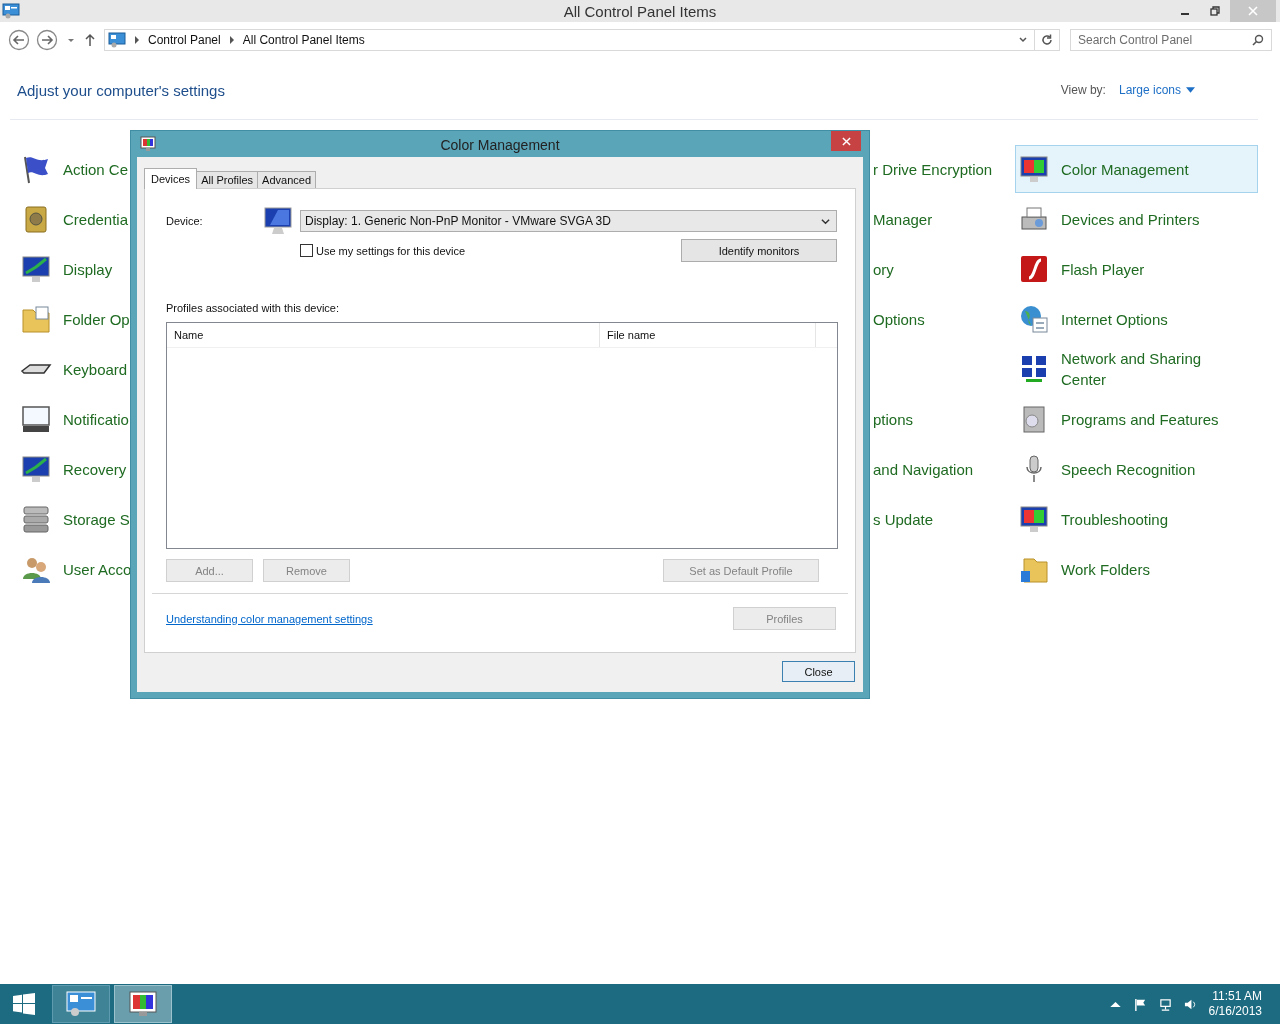 The image size is (1280, 1024). I want to click on window-title: All Control Panel Items, so click(640, 11).